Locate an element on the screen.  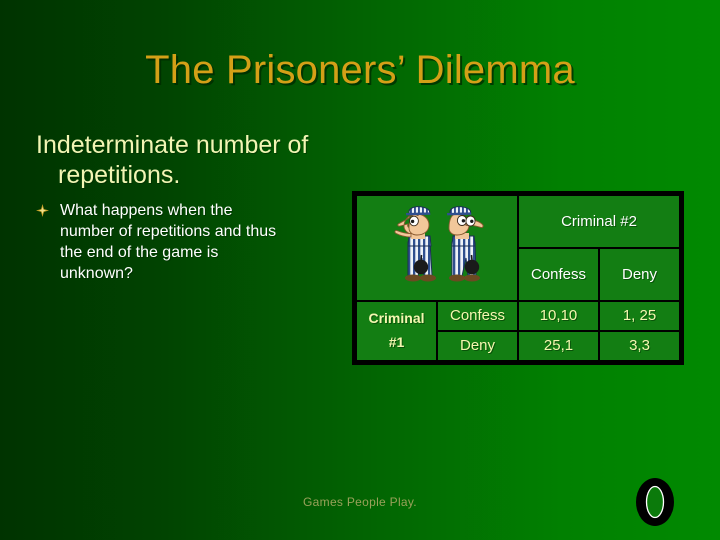
footer-text: Games People Play. is located at coordinates (360, 502).